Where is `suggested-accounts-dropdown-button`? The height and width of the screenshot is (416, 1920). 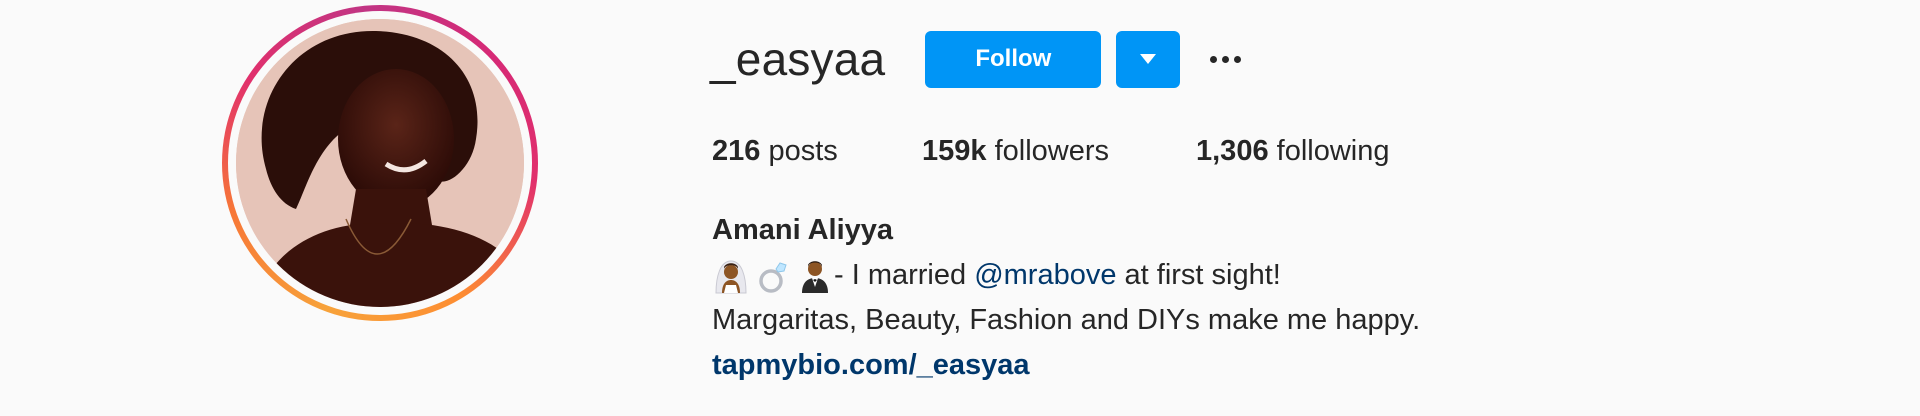 suggested-accounts-dropdown-button is located at coordinates (1148, 59).